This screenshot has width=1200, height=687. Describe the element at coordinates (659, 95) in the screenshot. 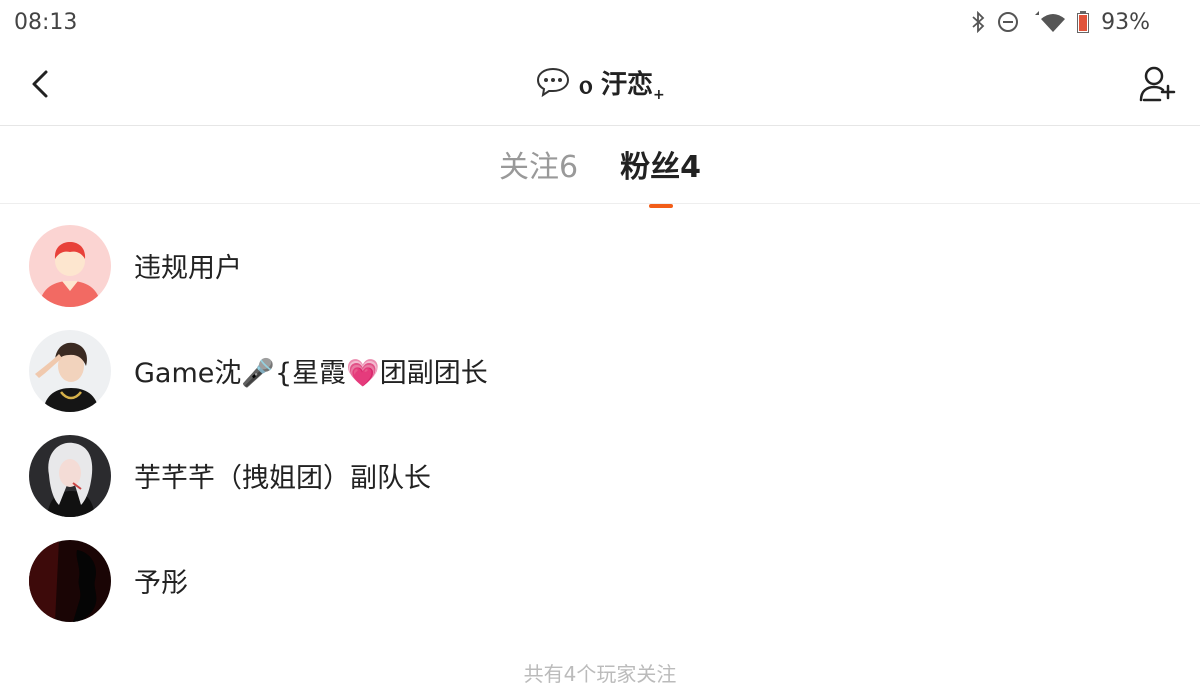

I see `title-suffix: +` at that location.